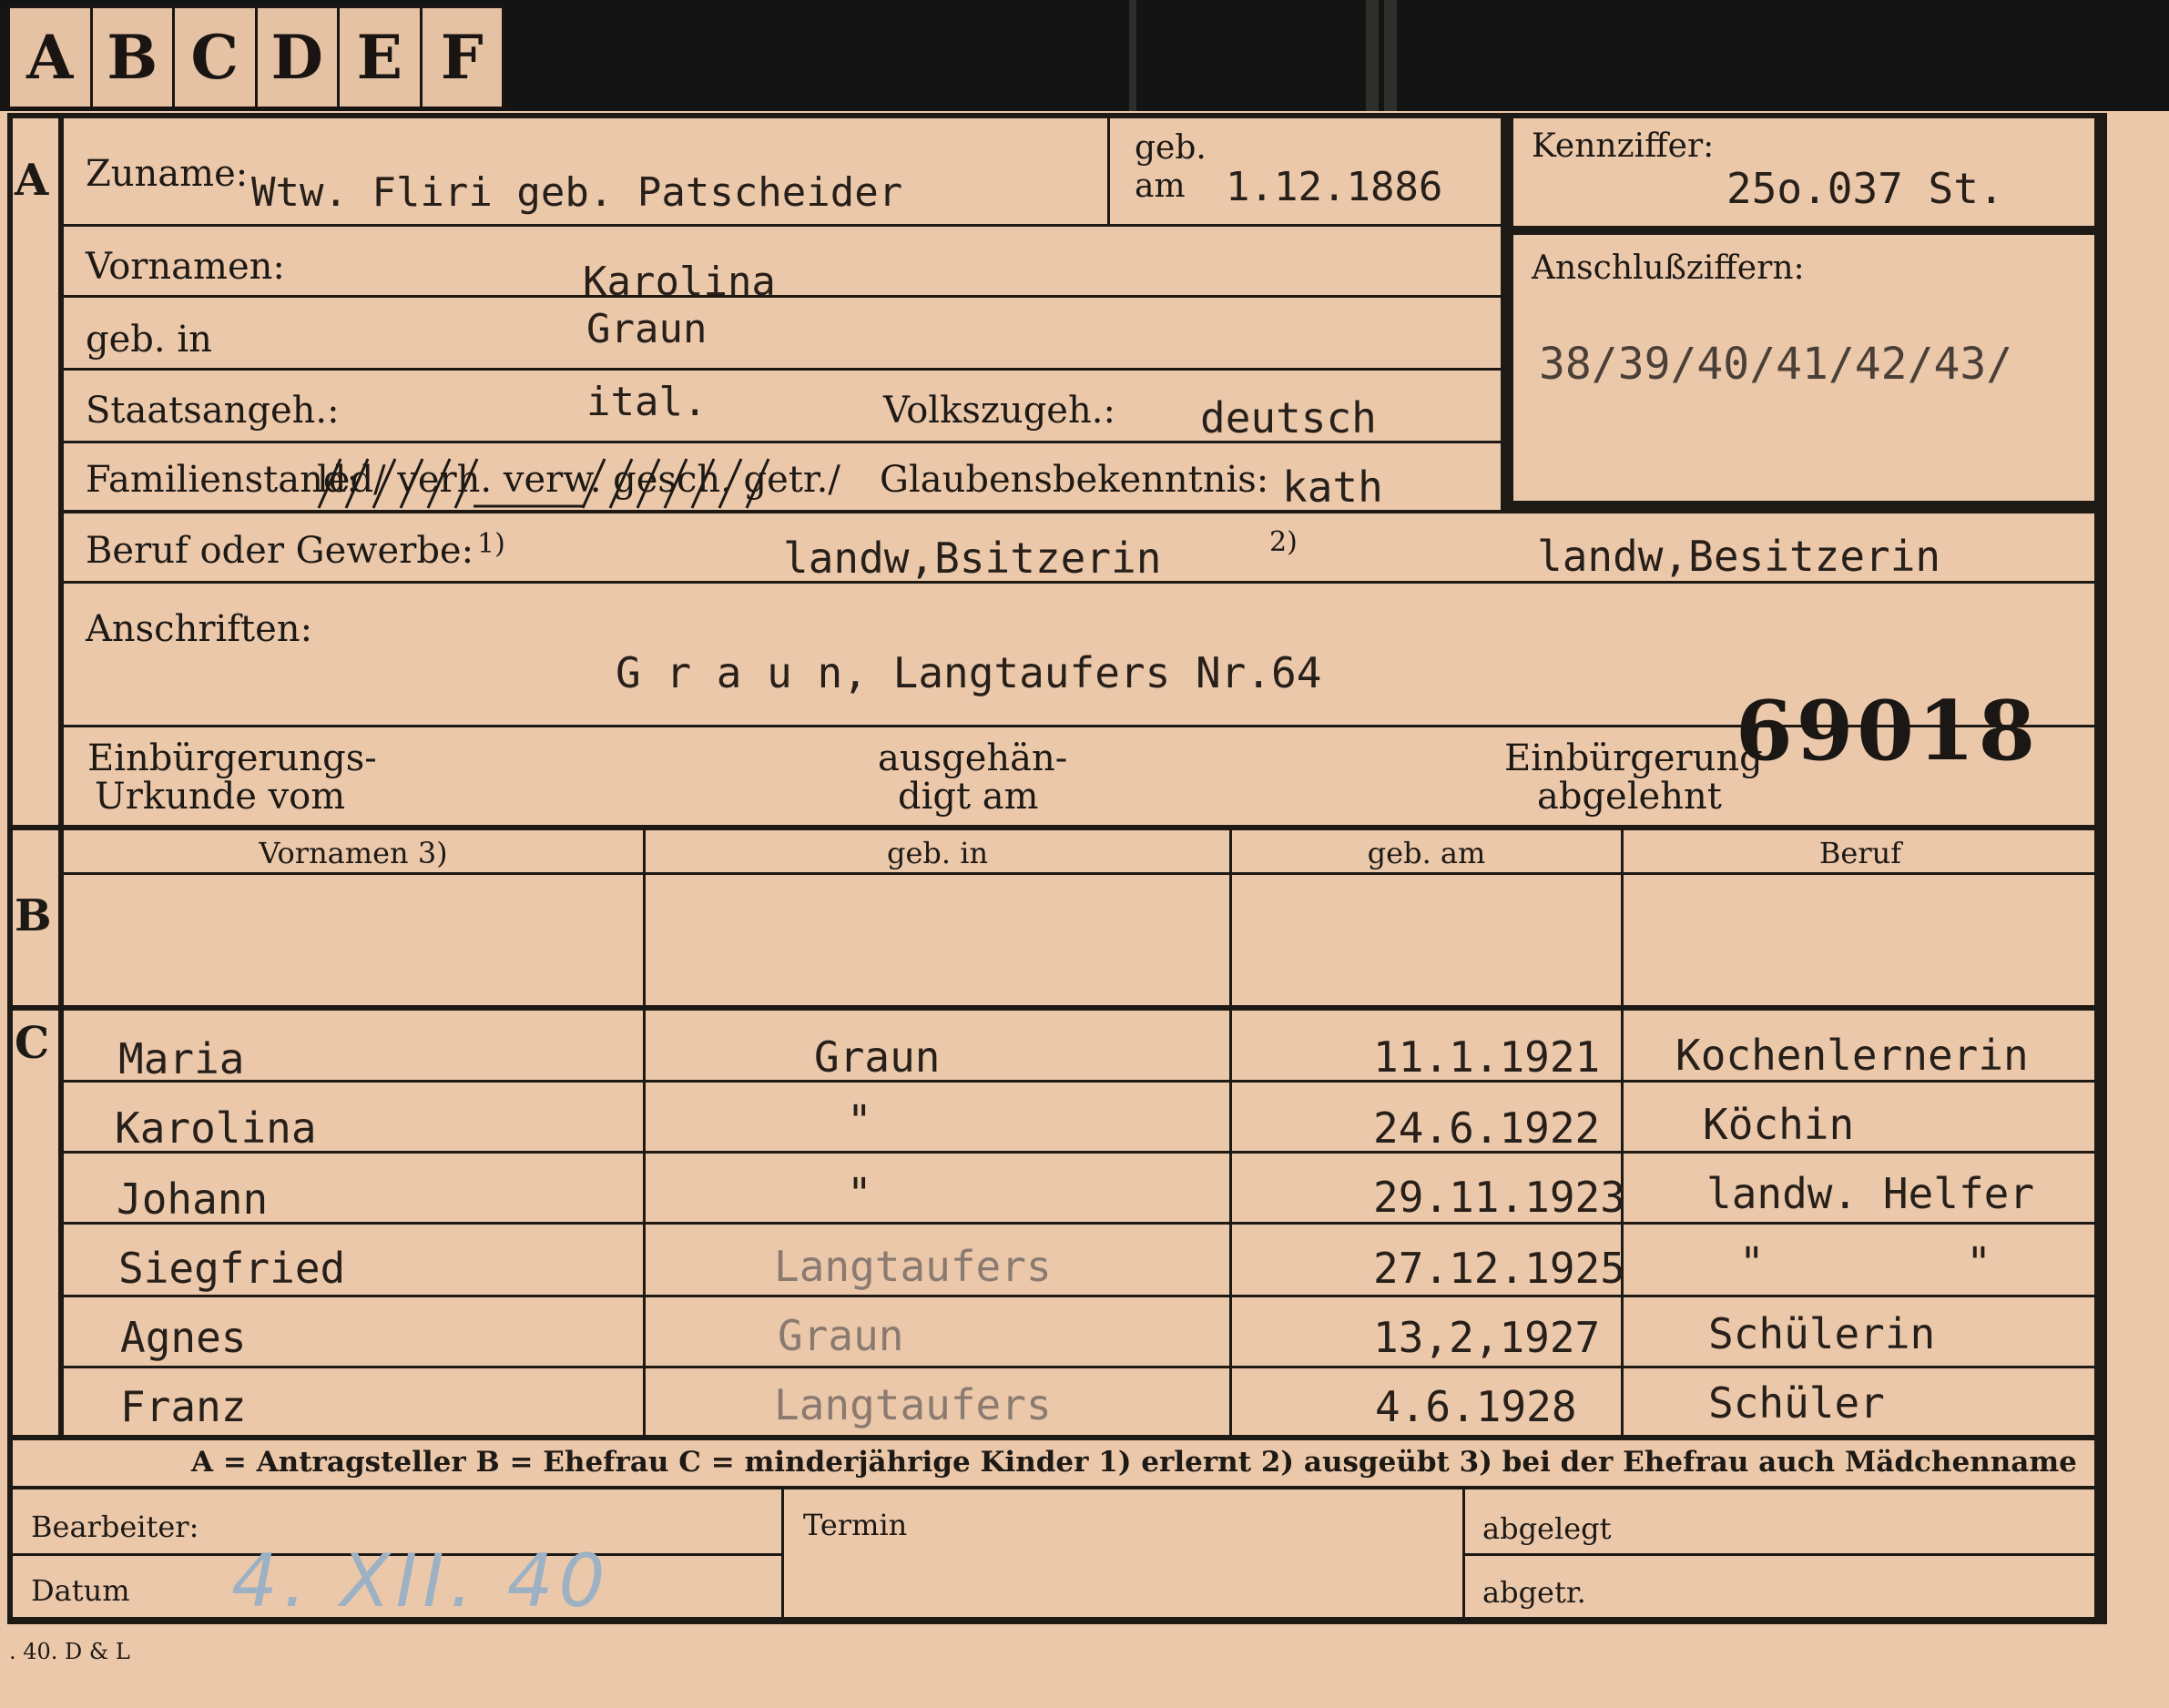 The image size is (2169, 1708). Describe the element at coordinates (1776, 364) in the screenshot. I see `anschlussziffern-value: 38/39/40/41/42/43/` at that location.